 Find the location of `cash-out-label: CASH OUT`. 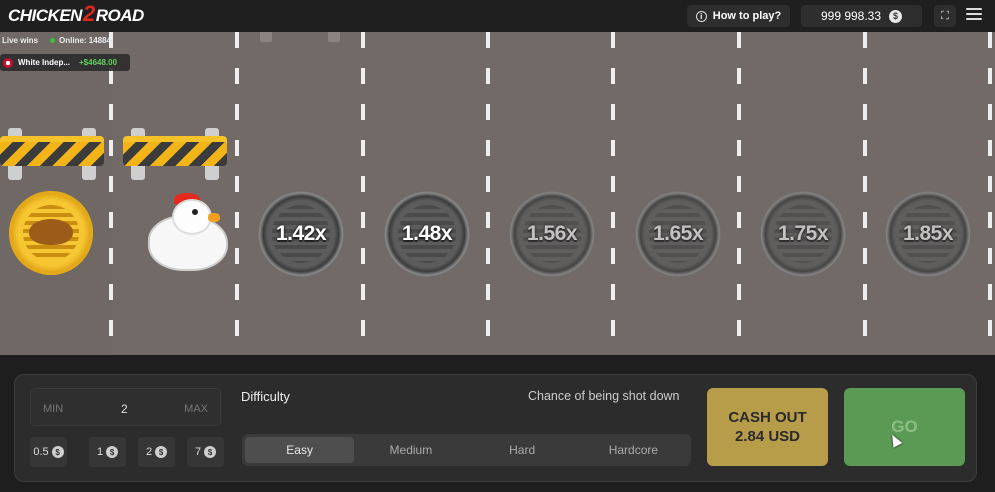

cash-out-label: CASH OUT is located at coordinates (767, 417).